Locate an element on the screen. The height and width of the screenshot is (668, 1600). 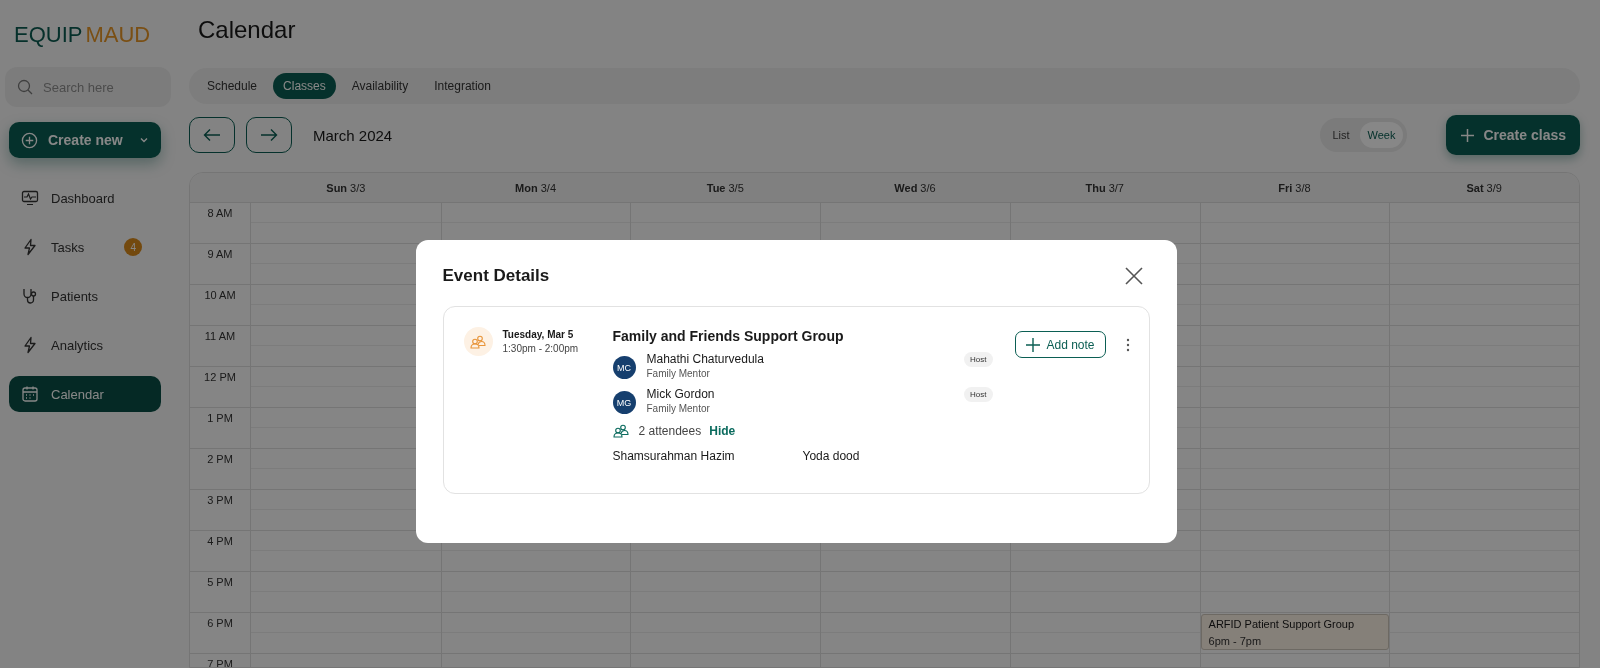
dialog-title: Event Details is located at coordinates (496, 276).